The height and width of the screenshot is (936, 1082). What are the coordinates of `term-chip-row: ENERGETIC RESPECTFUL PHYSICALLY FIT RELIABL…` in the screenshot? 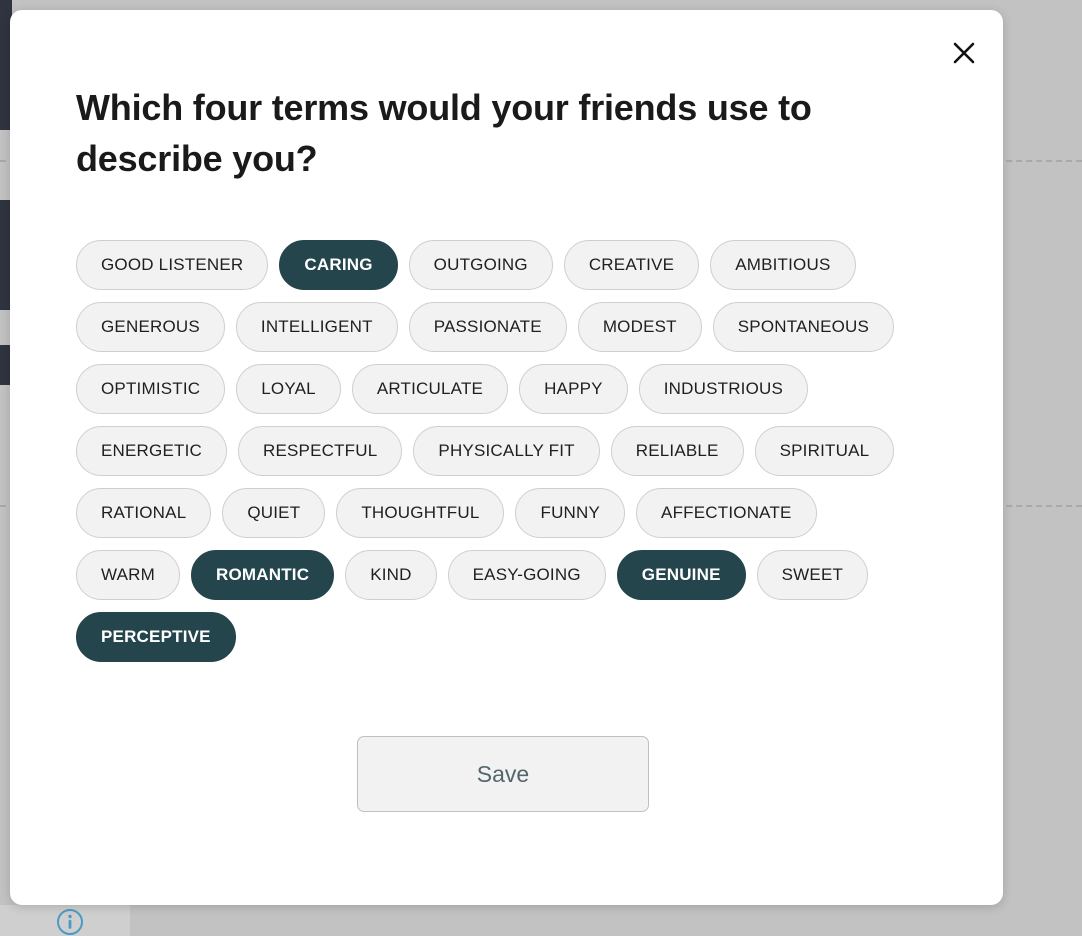 It's located at (509, 451).